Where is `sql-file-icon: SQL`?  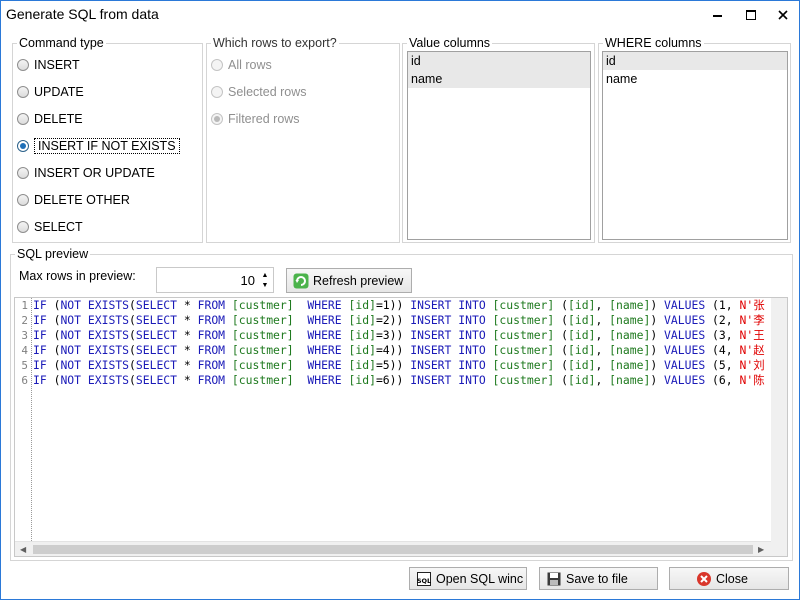
sql-file-icon: SQL is located at coordinates (424, 579).